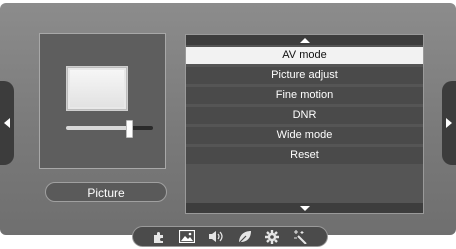  What do you see at coordinates (216, 237) in the screenshot?
I see `audio-icon` at bounding box center [216, 237].